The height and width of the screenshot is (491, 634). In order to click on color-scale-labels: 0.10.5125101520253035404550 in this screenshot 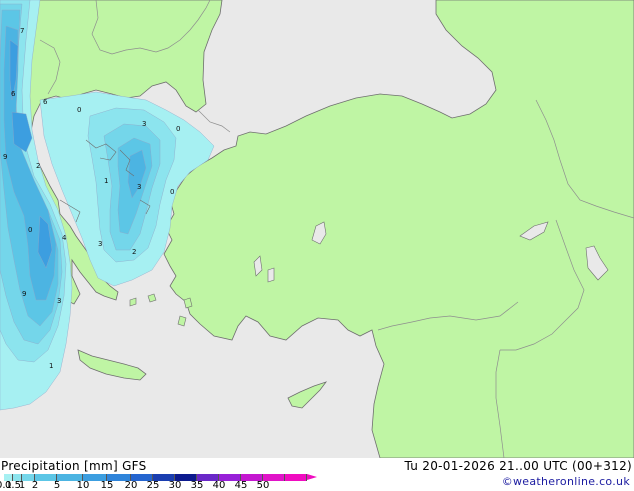, I will do `click(170, 485)`.